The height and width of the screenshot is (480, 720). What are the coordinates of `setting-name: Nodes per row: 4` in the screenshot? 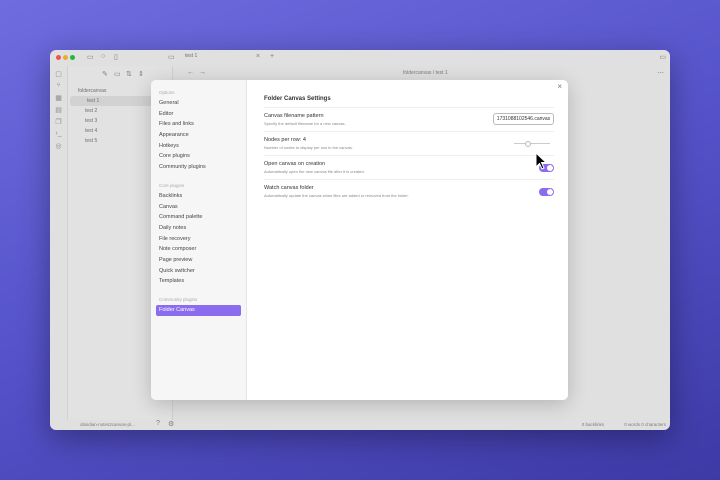 It's located at (285, 140).